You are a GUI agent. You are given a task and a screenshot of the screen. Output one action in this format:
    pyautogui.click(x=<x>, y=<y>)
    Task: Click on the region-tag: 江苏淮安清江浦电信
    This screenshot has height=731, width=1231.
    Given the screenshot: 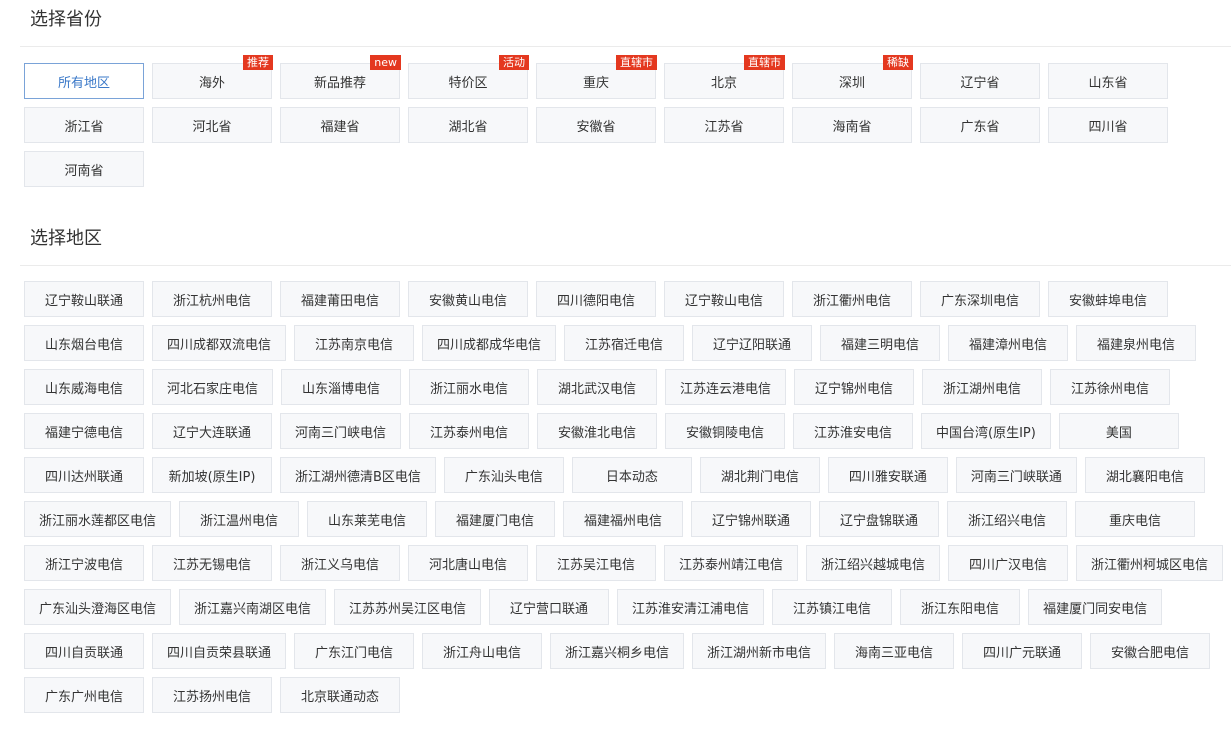 What is the action you would take?
    pyautogui.click(x=691, y=607)
    